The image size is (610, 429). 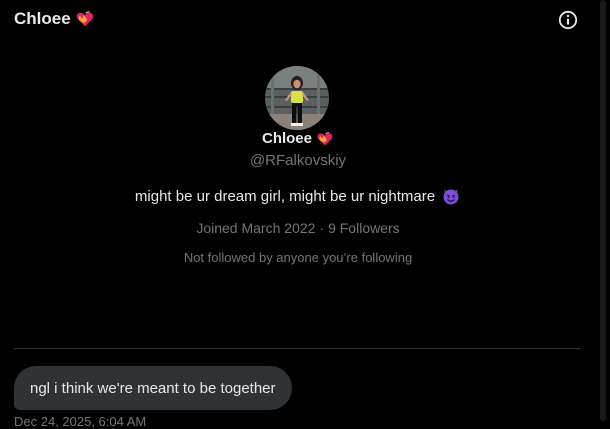 I want to click on followed-by-text: Not followed by anyone you’re following, so click(x=298, y=257).